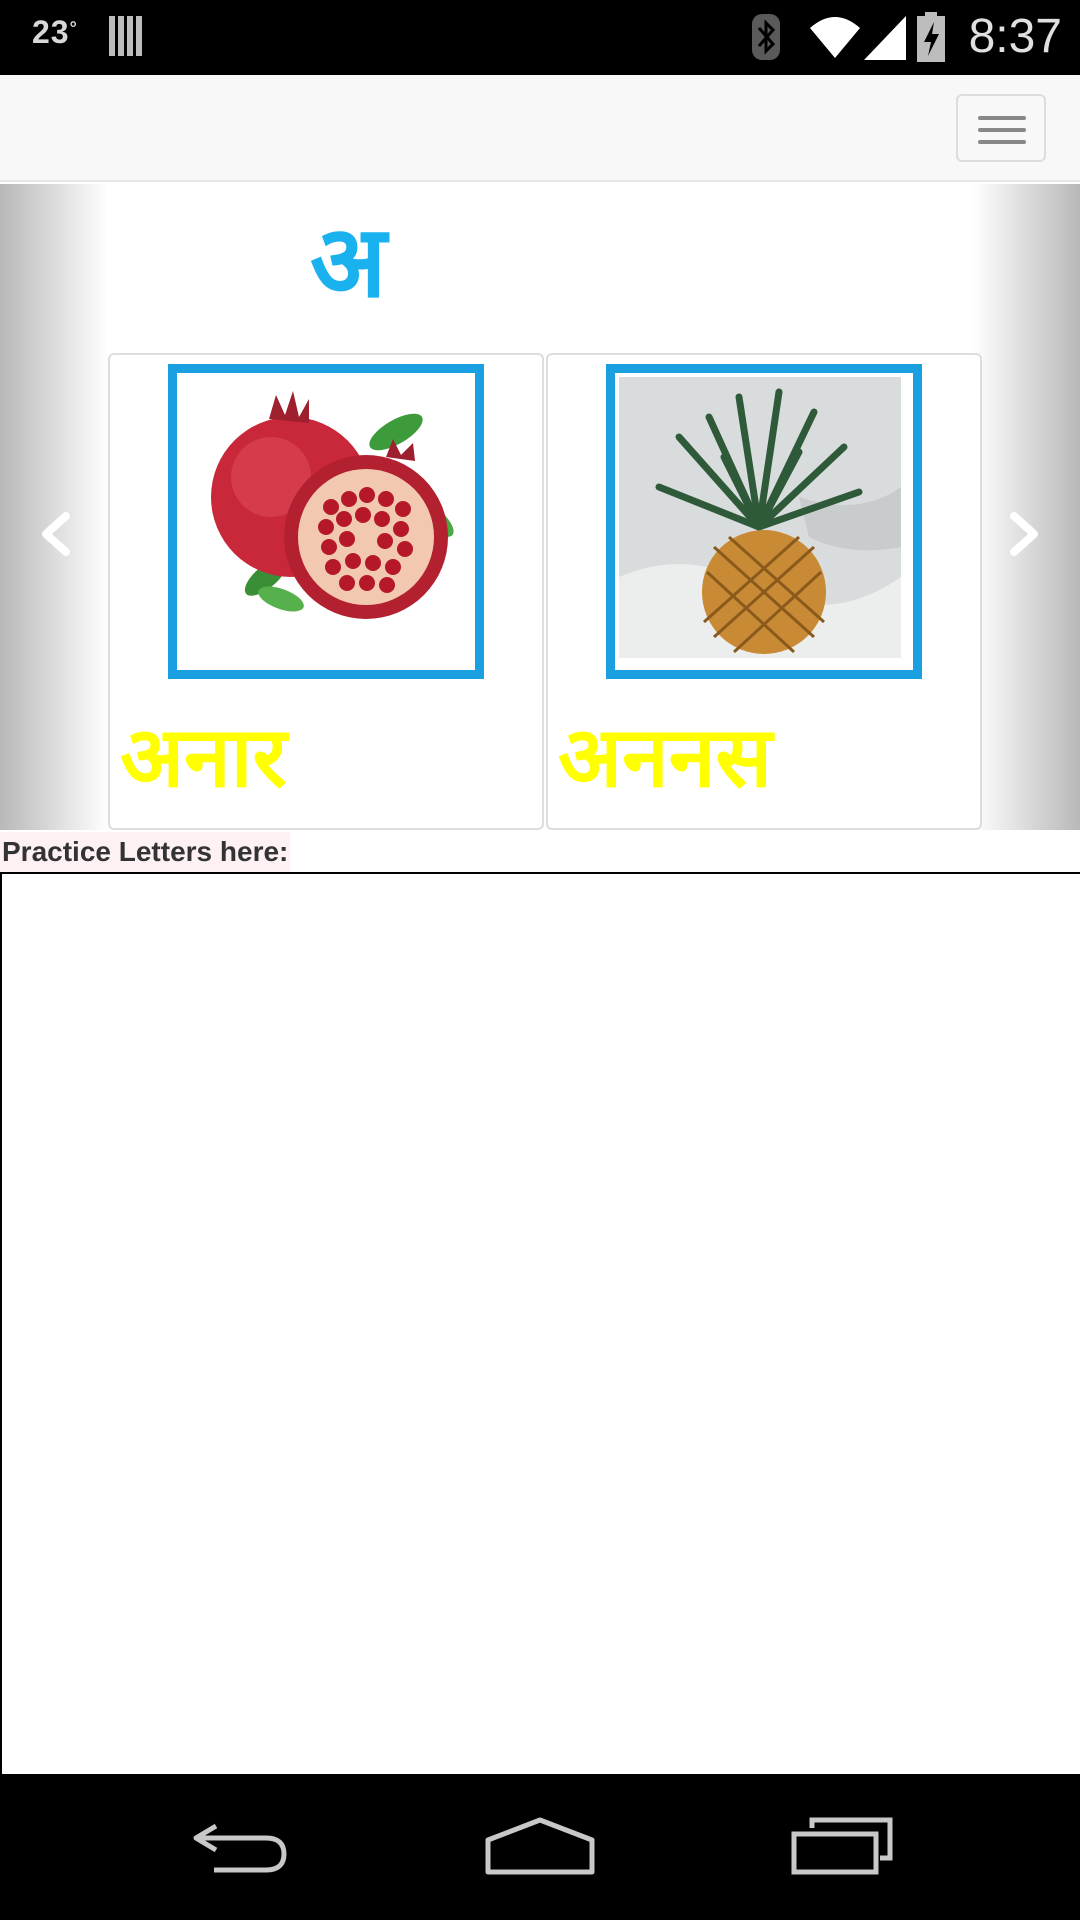 This screenshot has width=1080, height=1920. What do you see at coordinates (145, 852) in the screenshot?
I see `practice-label: Practice Letters here:` at bounding box center [145, 852].